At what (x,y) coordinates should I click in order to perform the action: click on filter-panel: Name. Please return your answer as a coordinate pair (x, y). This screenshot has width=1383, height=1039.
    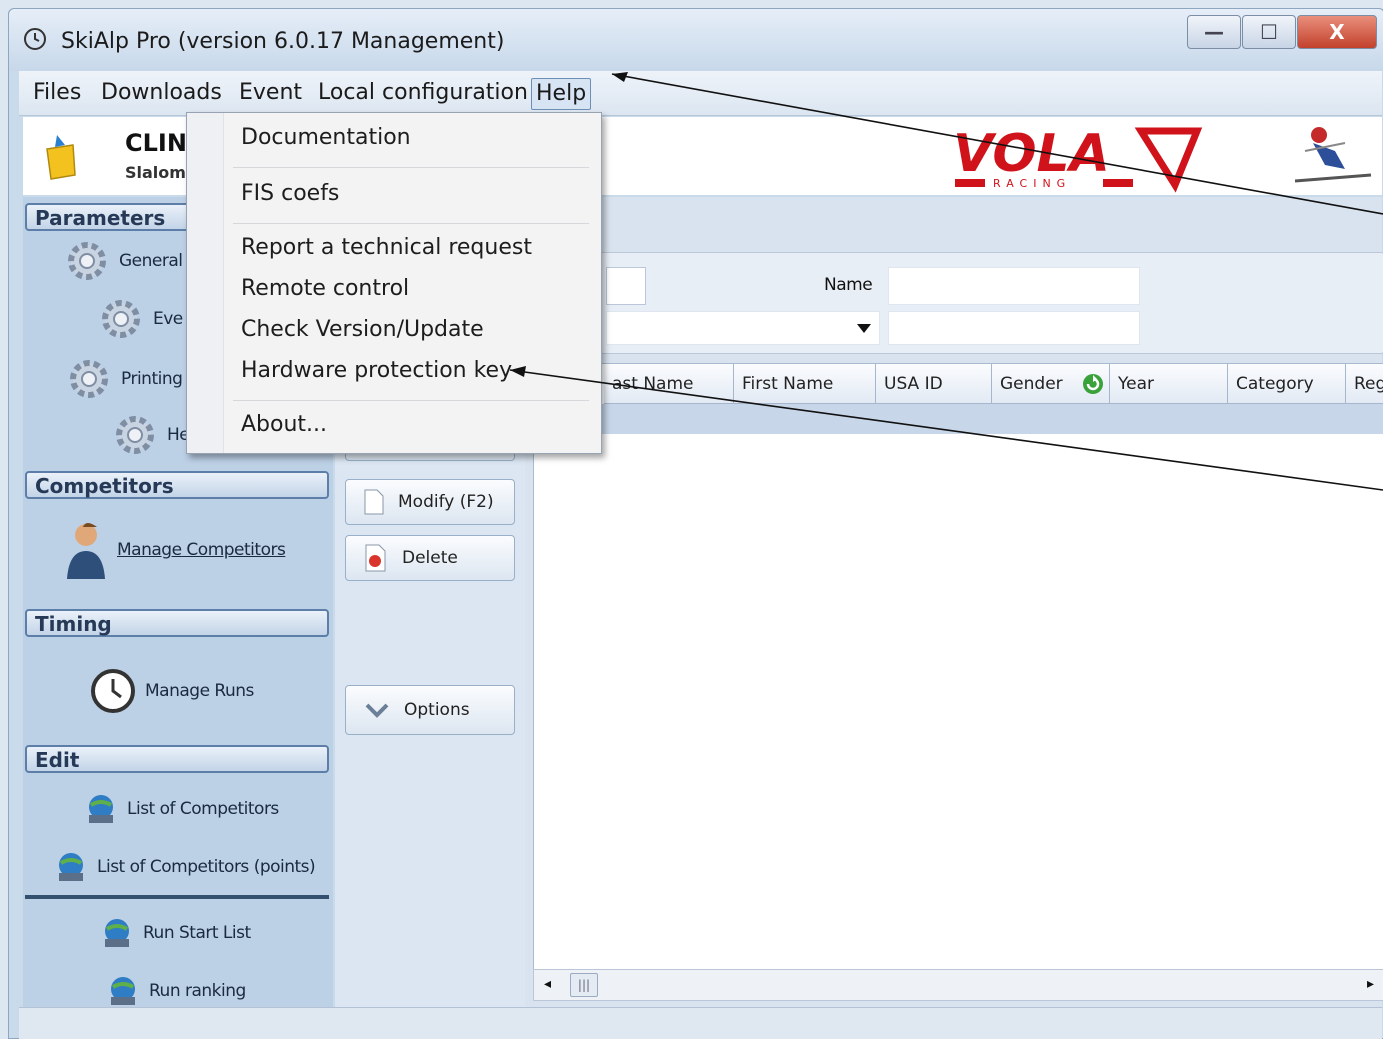
    Looking at the image, I should click on (958, 303).